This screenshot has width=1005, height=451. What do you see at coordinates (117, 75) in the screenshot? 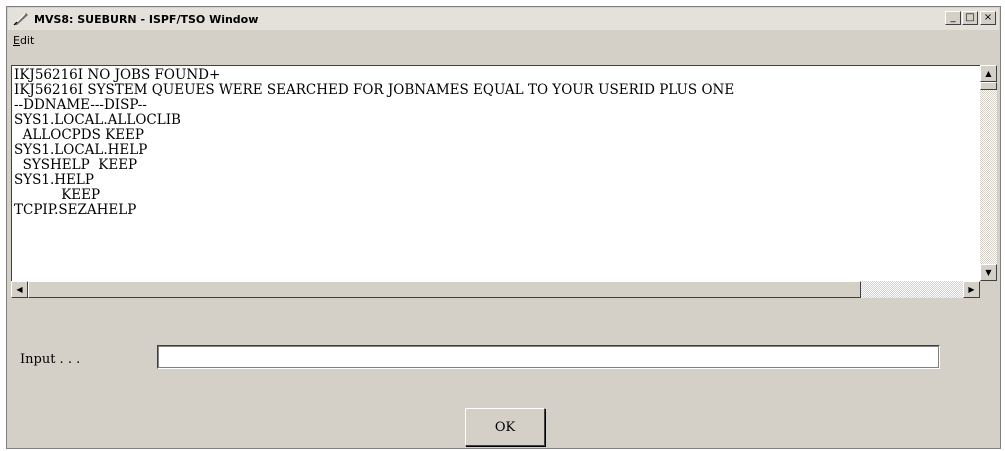
I see `output-line: IKJ56216I NO JOBS FOUND+` at bounding box center [117, 75].